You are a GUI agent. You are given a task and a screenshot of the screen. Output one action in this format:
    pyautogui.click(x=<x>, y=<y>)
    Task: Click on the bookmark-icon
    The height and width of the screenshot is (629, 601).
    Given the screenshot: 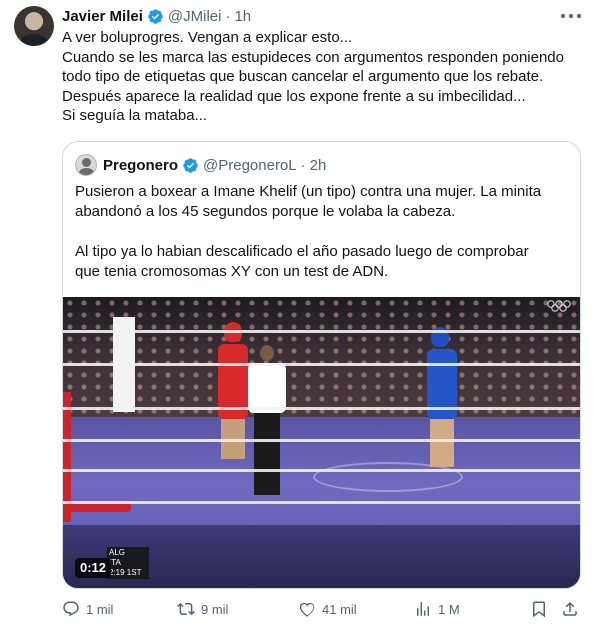 What is the action you would take?
    pyautogui.click(x=539, y=609)
    